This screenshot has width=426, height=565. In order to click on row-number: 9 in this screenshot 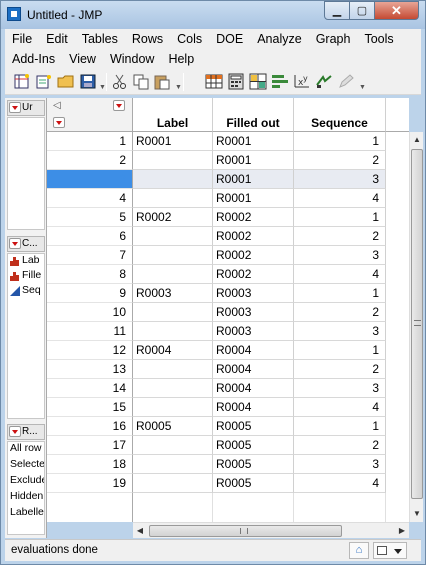, I will do `click(90, 293)`.